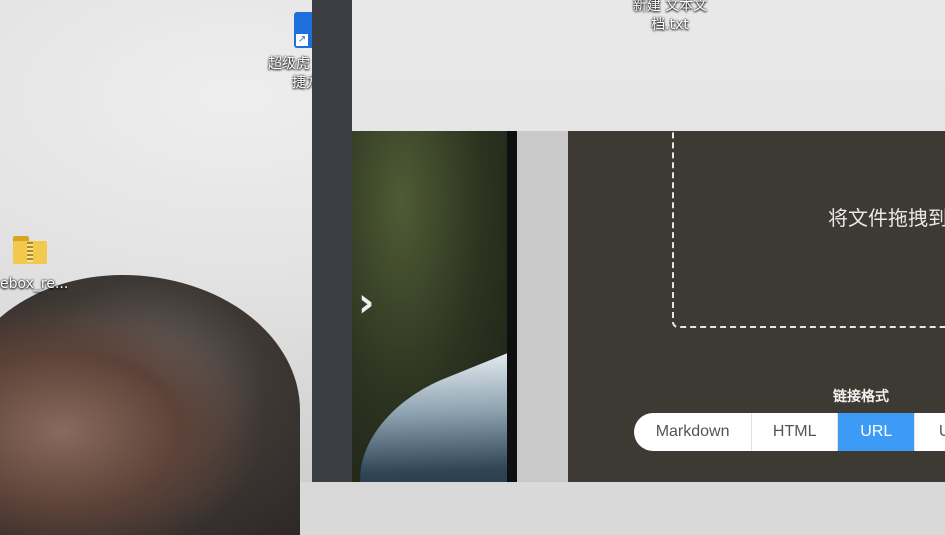  Describe the element at coordinates (512, 306) in the screenshot. I see `preview-image-border` at that location.